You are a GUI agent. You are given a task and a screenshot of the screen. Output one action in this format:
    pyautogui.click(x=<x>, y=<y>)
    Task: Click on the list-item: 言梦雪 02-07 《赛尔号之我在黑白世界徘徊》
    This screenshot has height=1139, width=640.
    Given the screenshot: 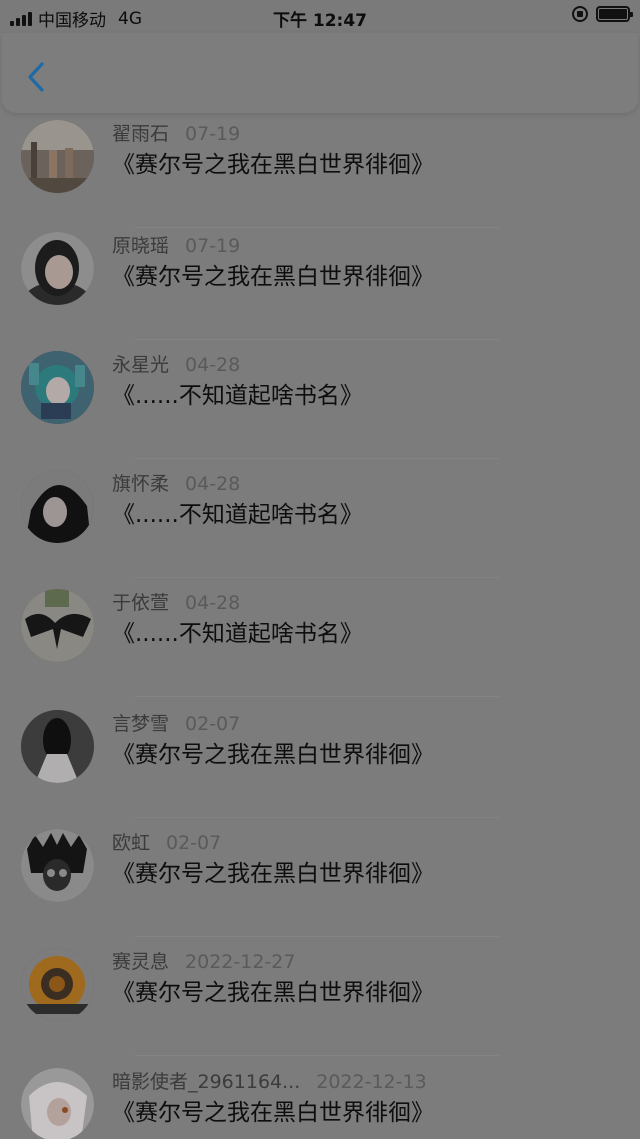 What is the action you would take?
    pyautogui.click(x=320, y=758)
    